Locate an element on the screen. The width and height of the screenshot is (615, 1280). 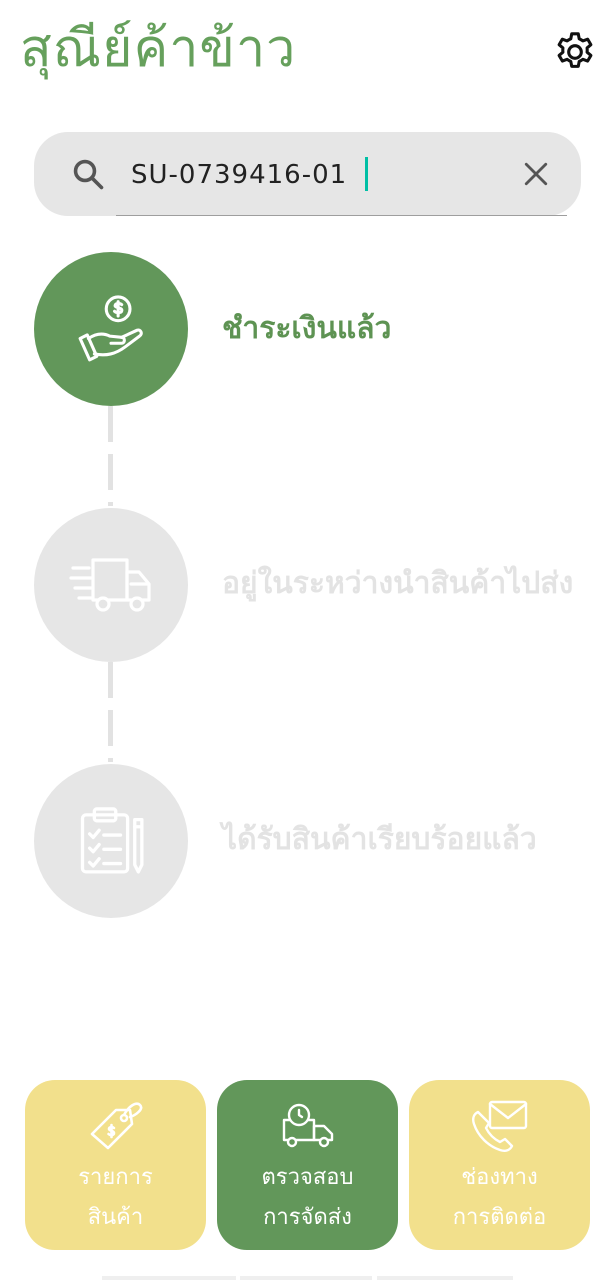
settings-button is located at coordinates (575, 52).